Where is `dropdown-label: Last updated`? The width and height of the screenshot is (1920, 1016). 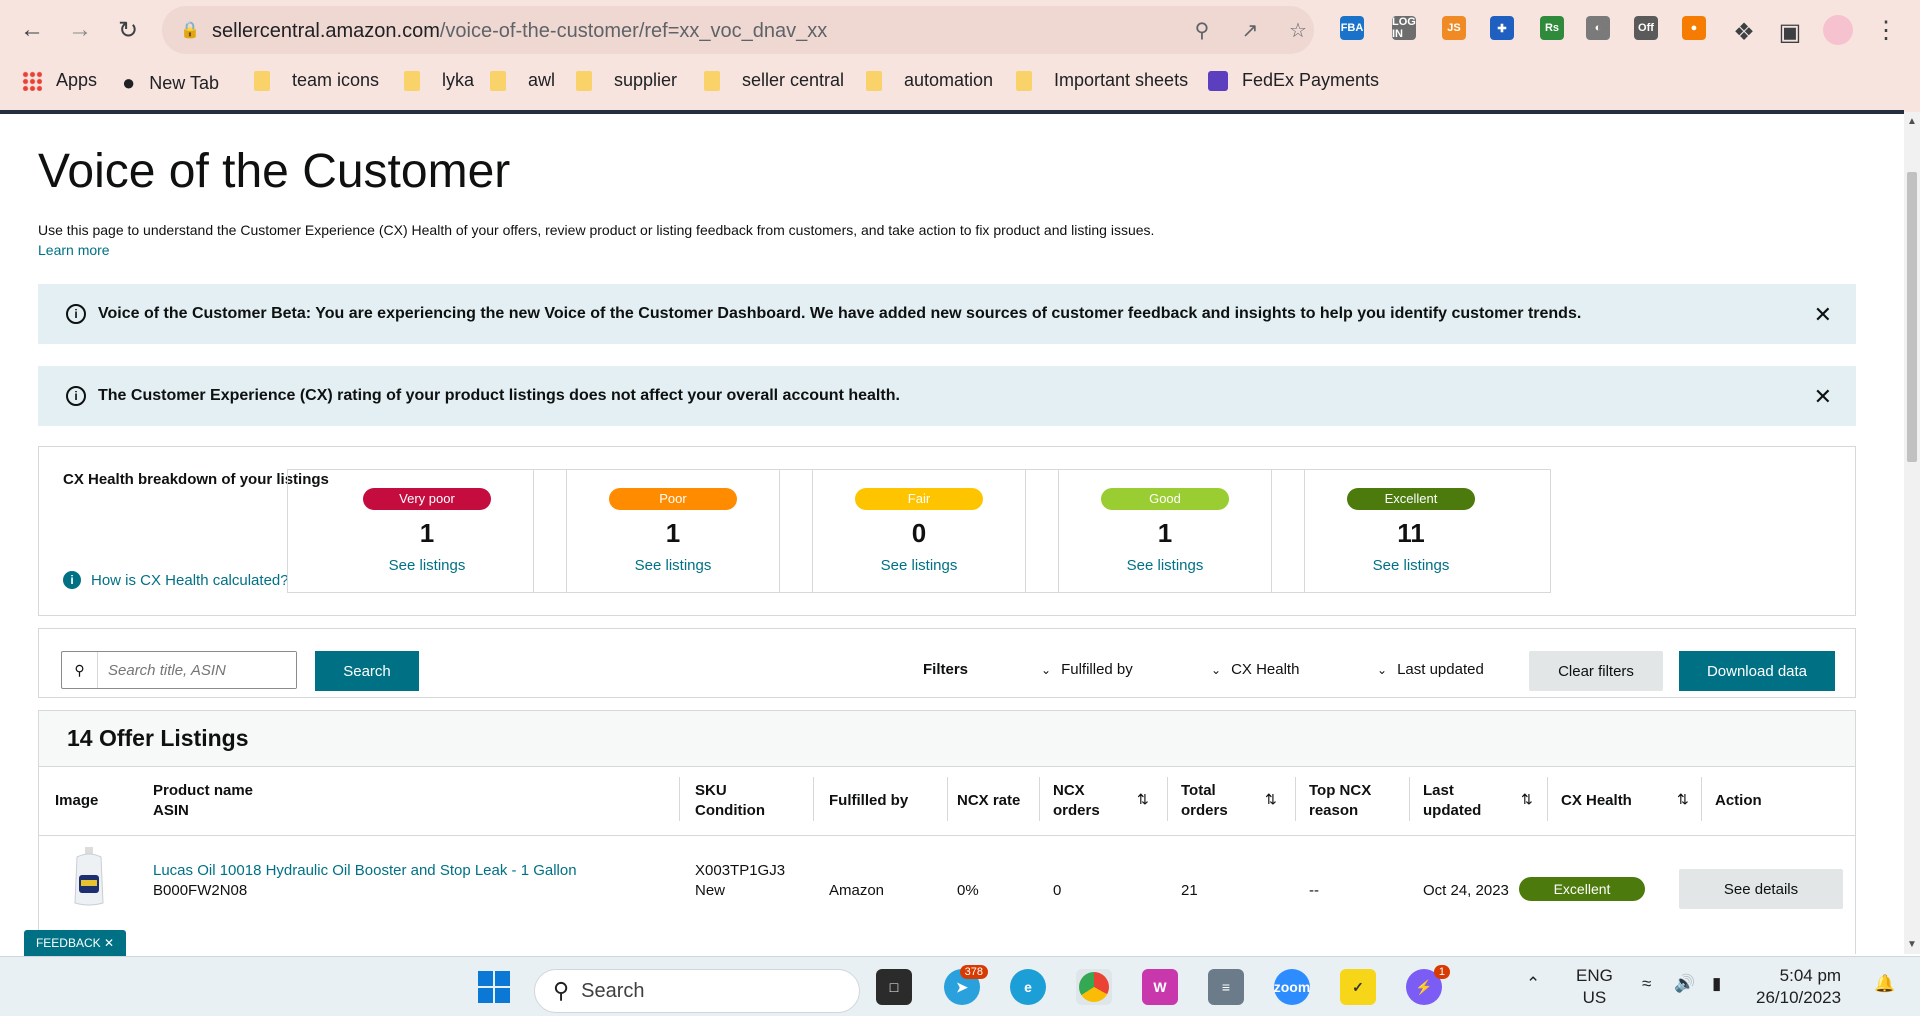
dropdown-label: Last updated is located at coordinates (1440, 669).